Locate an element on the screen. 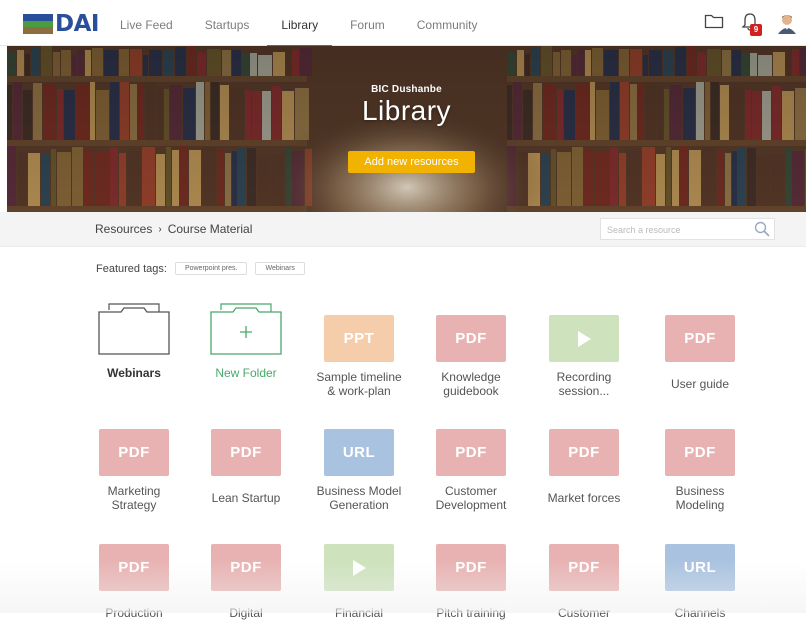 The width and height of the screenshot is (806, 620). file-tile-12: PDF Business Modeling is located at coordinates (700, 463).